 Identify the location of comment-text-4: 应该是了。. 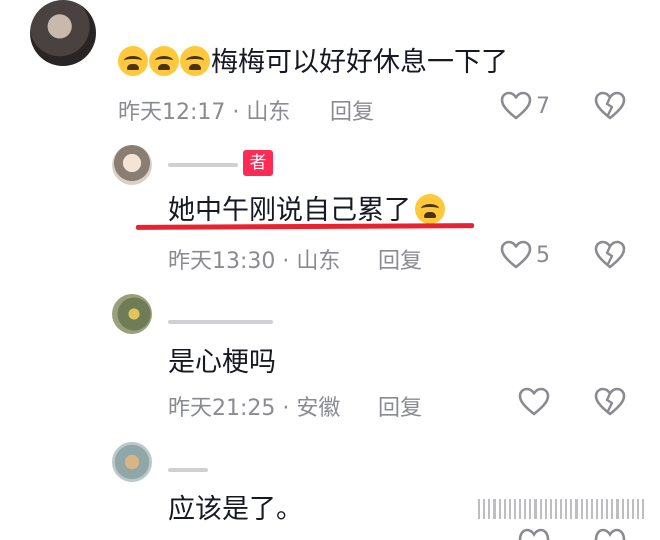
(235, 509).